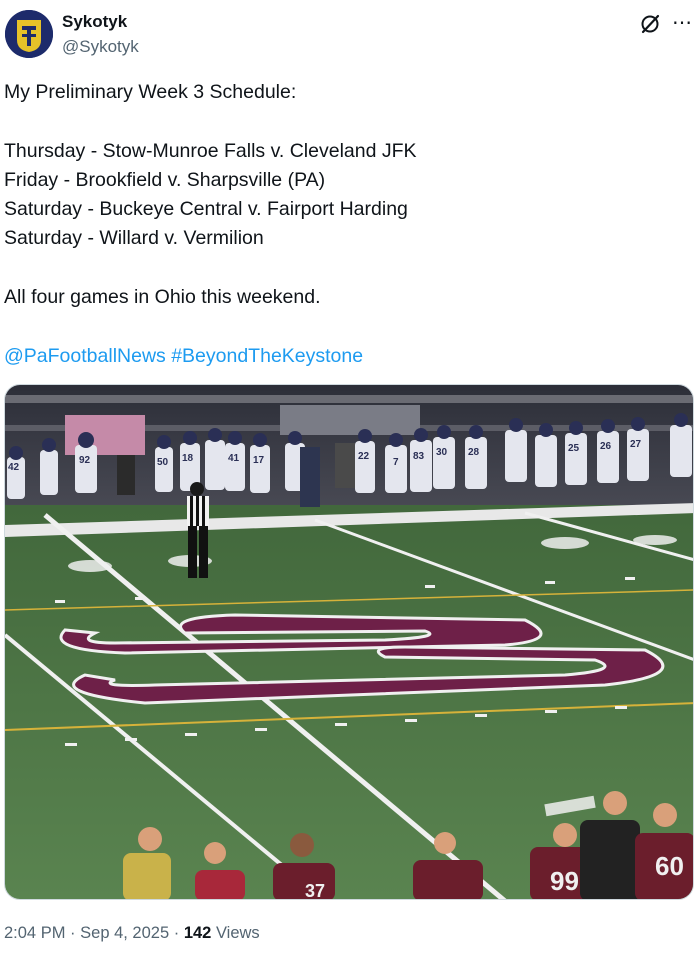 This screenshot has width=700, height=953. What do you see at coordinates (396, 462) in the screenshot?
I see `jersey-number: 7` at bounding box center [396, 462].